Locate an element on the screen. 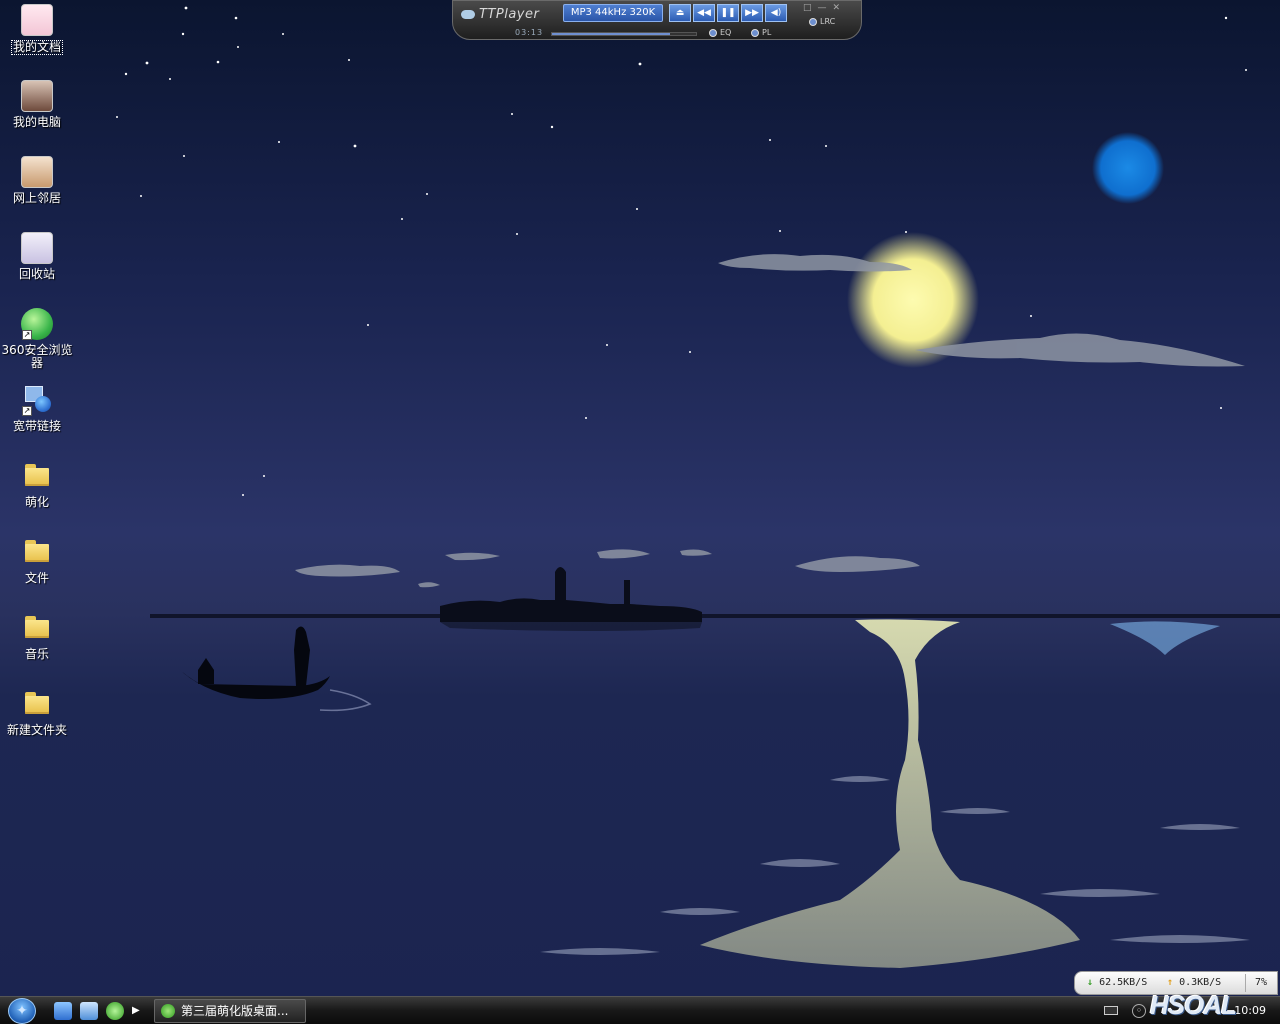 The width and height of the screenshot is (1280, 1024). desktop-icon-folder-files: 文件 is located at coordinates (37, 560).